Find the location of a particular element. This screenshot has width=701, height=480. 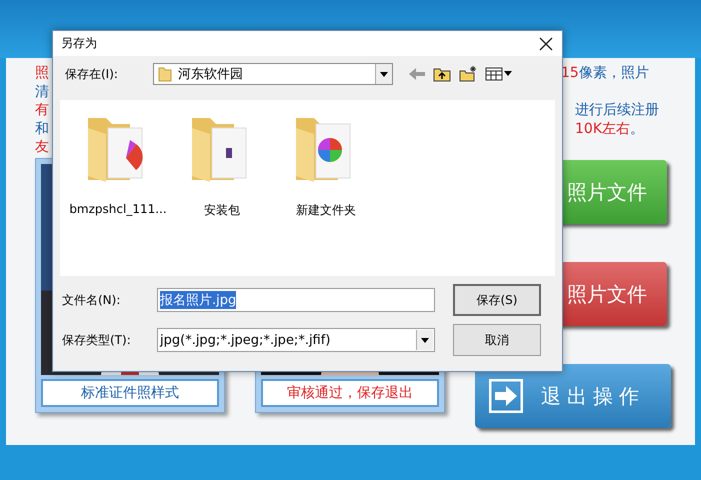

view-menu-icon is located at coordinates (499, 74).